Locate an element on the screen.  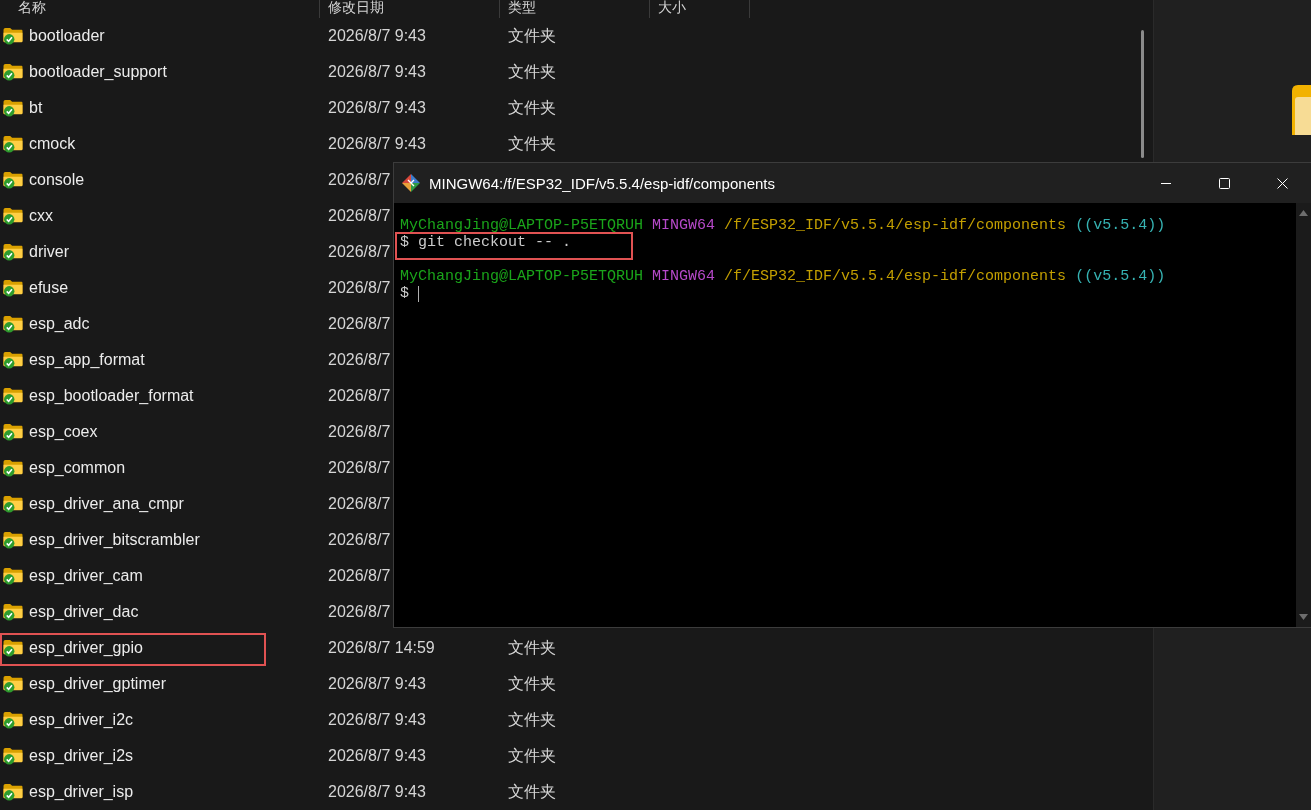
column-header: 修改日期 is located at coordinates (410, 9).